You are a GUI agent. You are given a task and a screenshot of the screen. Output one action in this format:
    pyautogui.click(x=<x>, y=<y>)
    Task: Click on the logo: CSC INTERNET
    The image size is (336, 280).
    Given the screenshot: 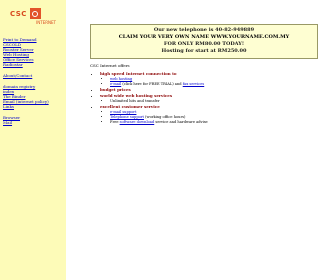 What is the action you would take?
    pyautogui.click(x=34, y=18)
    